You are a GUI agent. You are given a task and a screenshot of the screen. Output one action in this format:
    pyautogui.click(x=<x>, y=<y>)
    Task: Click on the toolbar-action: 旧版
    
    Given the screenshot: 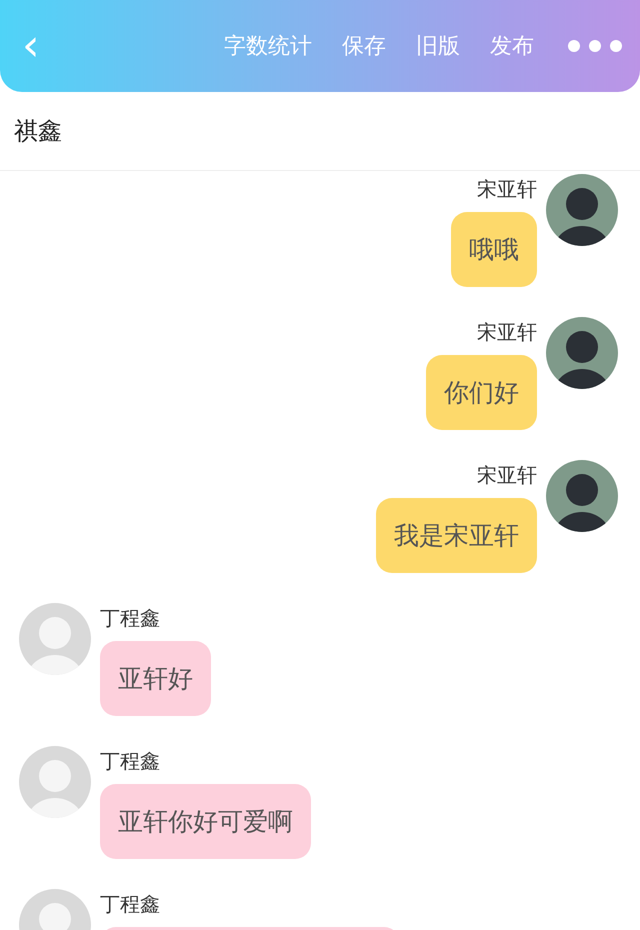 What is the action you would take?
    pyautogui.click(x=438, y=46)
    